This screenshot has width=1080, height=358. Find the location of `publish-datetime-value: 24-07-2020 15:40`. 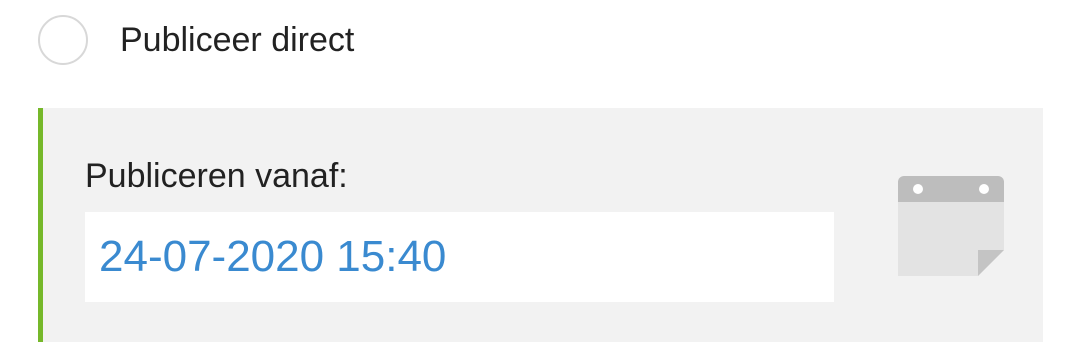

publish-datetime-value: 24-07-2020 15:40 is located at coordinates (273, 256).